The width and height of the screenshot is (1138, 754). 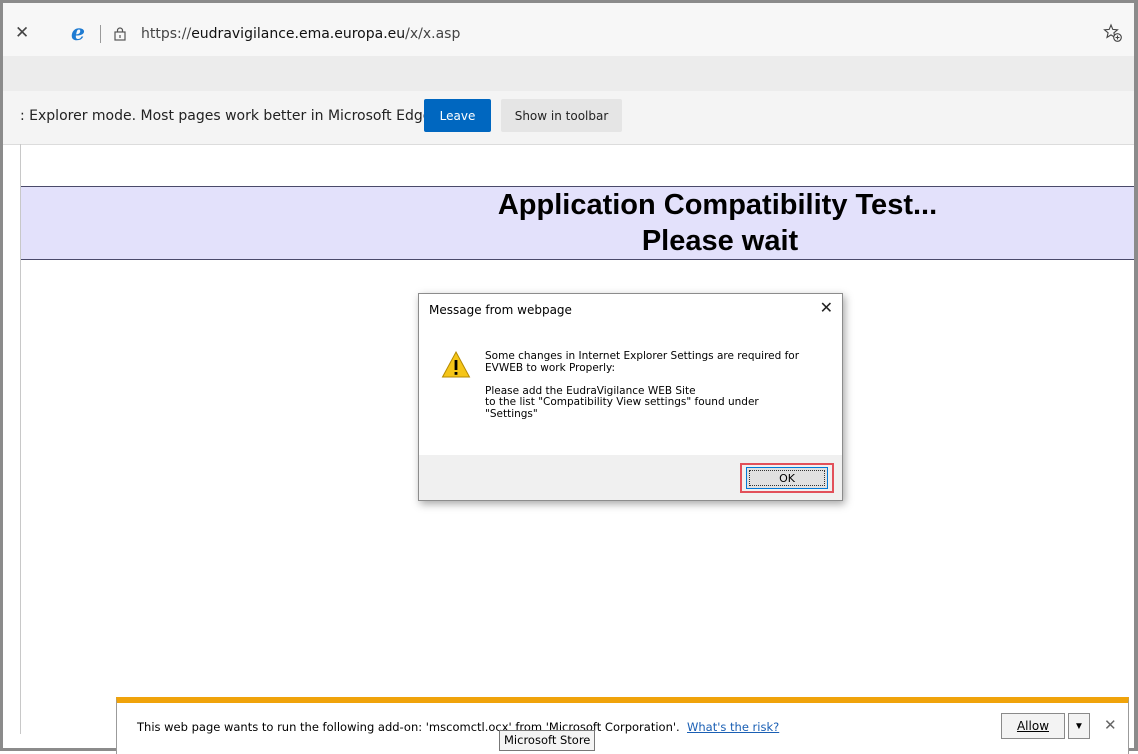 I want to click on internet-explorer-icon: e, so click(x=78, y=33).